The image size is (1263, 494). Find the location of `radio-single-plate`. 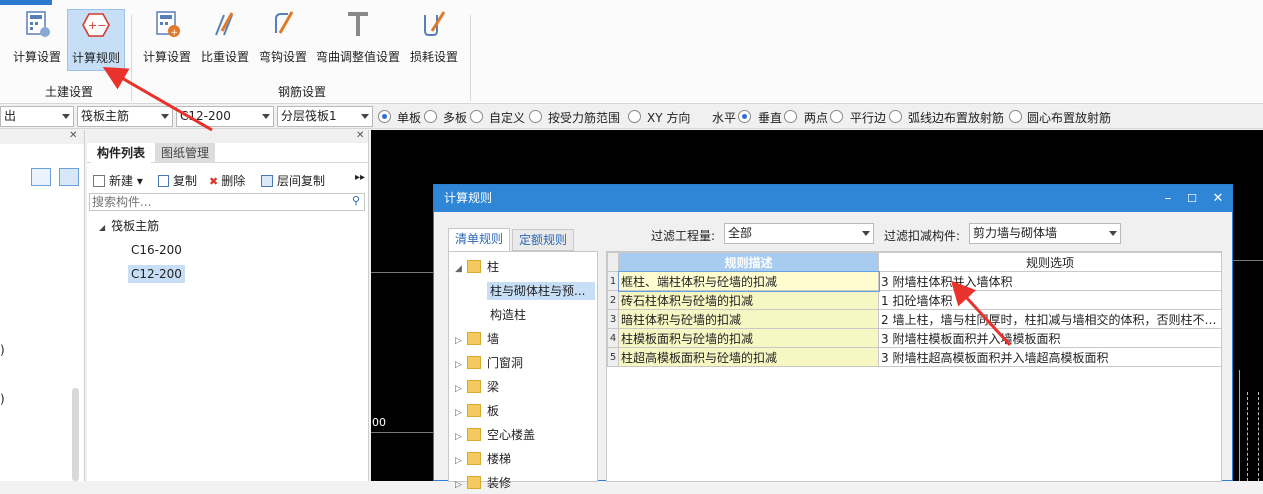

radio-single-plate is located at coordinates (384, 116).